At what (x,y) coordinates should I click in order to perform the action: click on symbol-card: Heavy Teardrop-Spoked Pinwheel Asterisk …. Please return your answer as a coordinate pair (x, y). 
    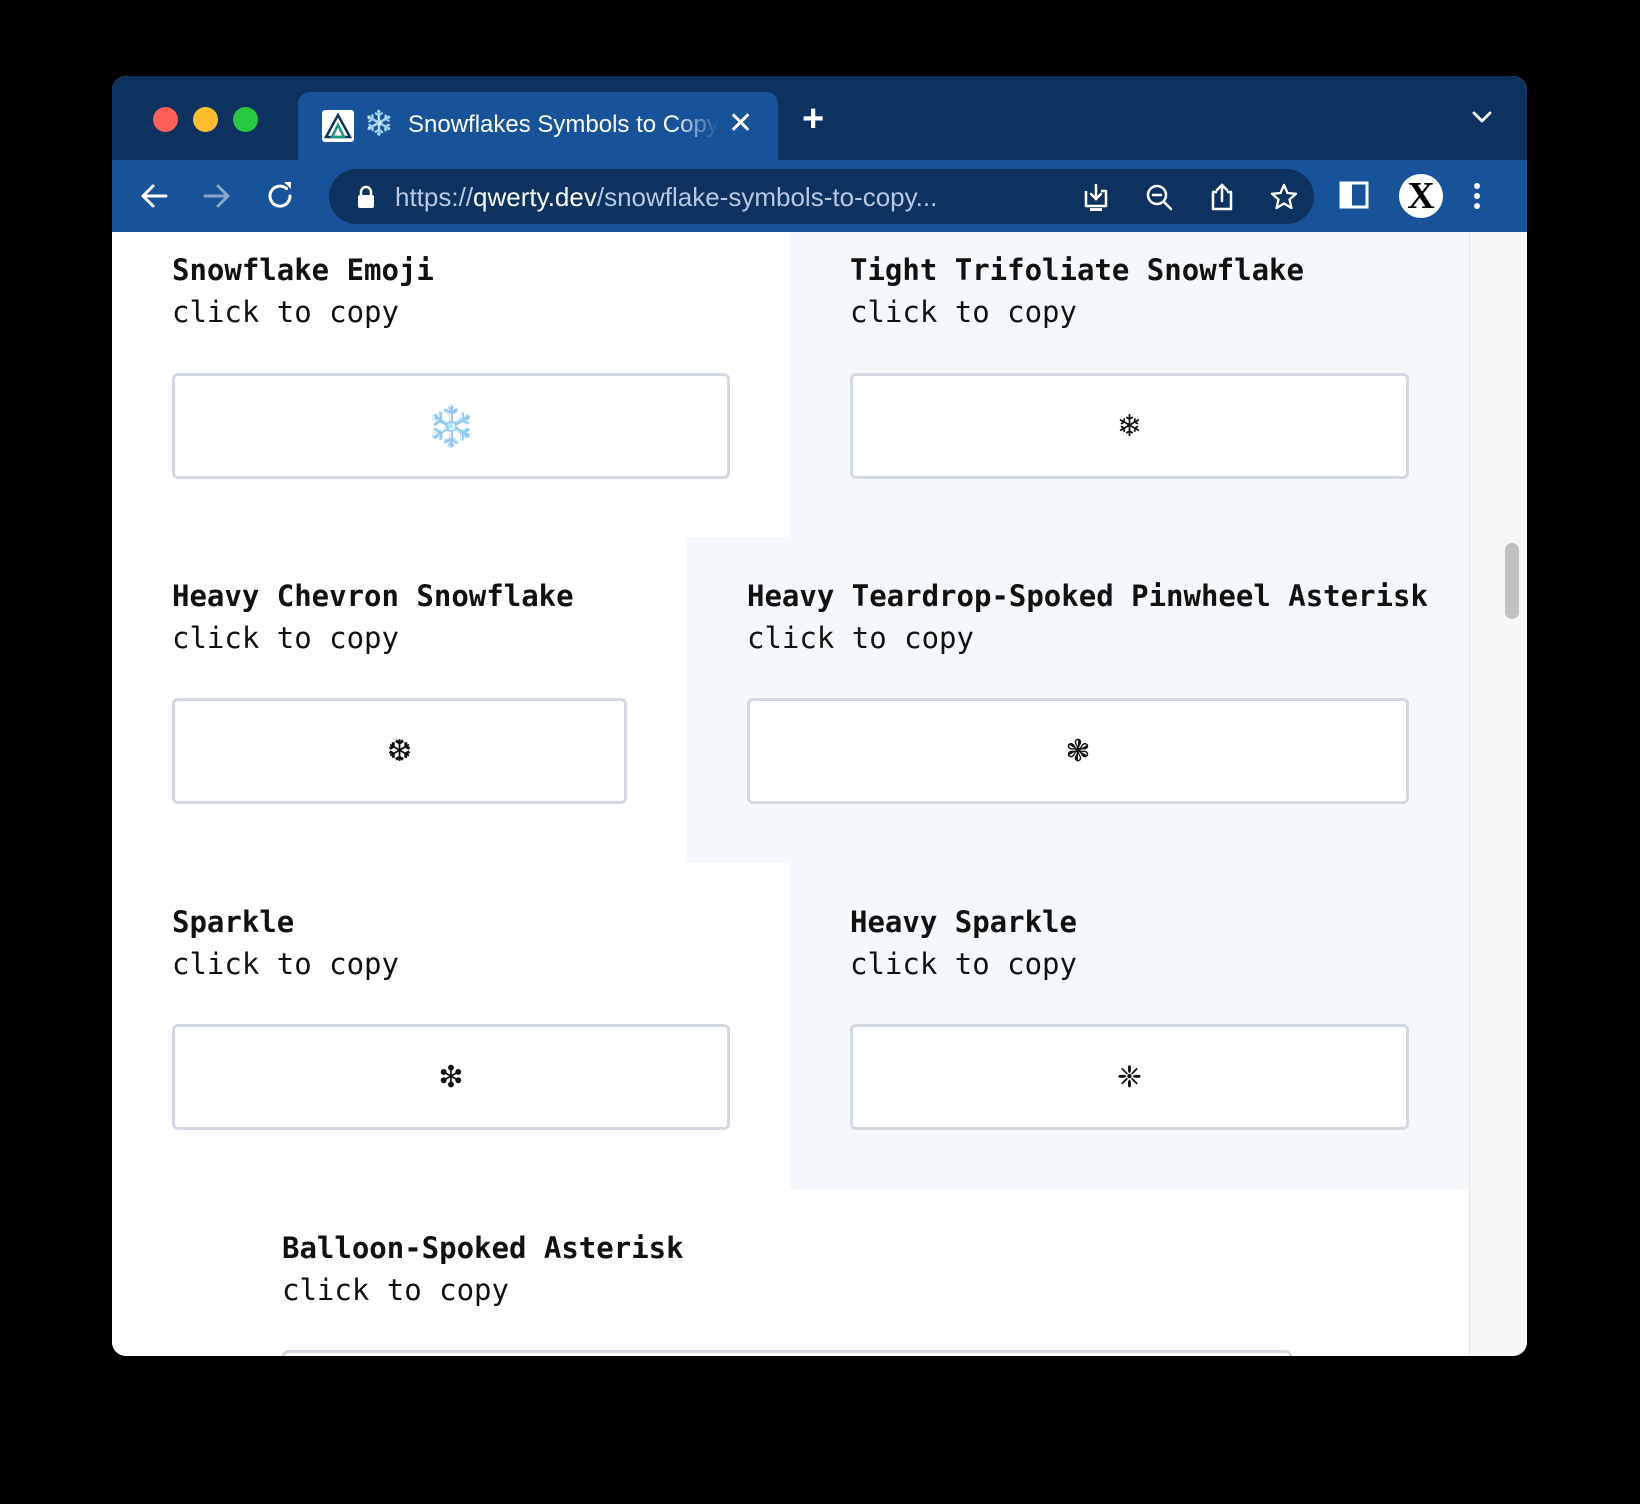
    Looking at the image, I should click on (1087, 617).